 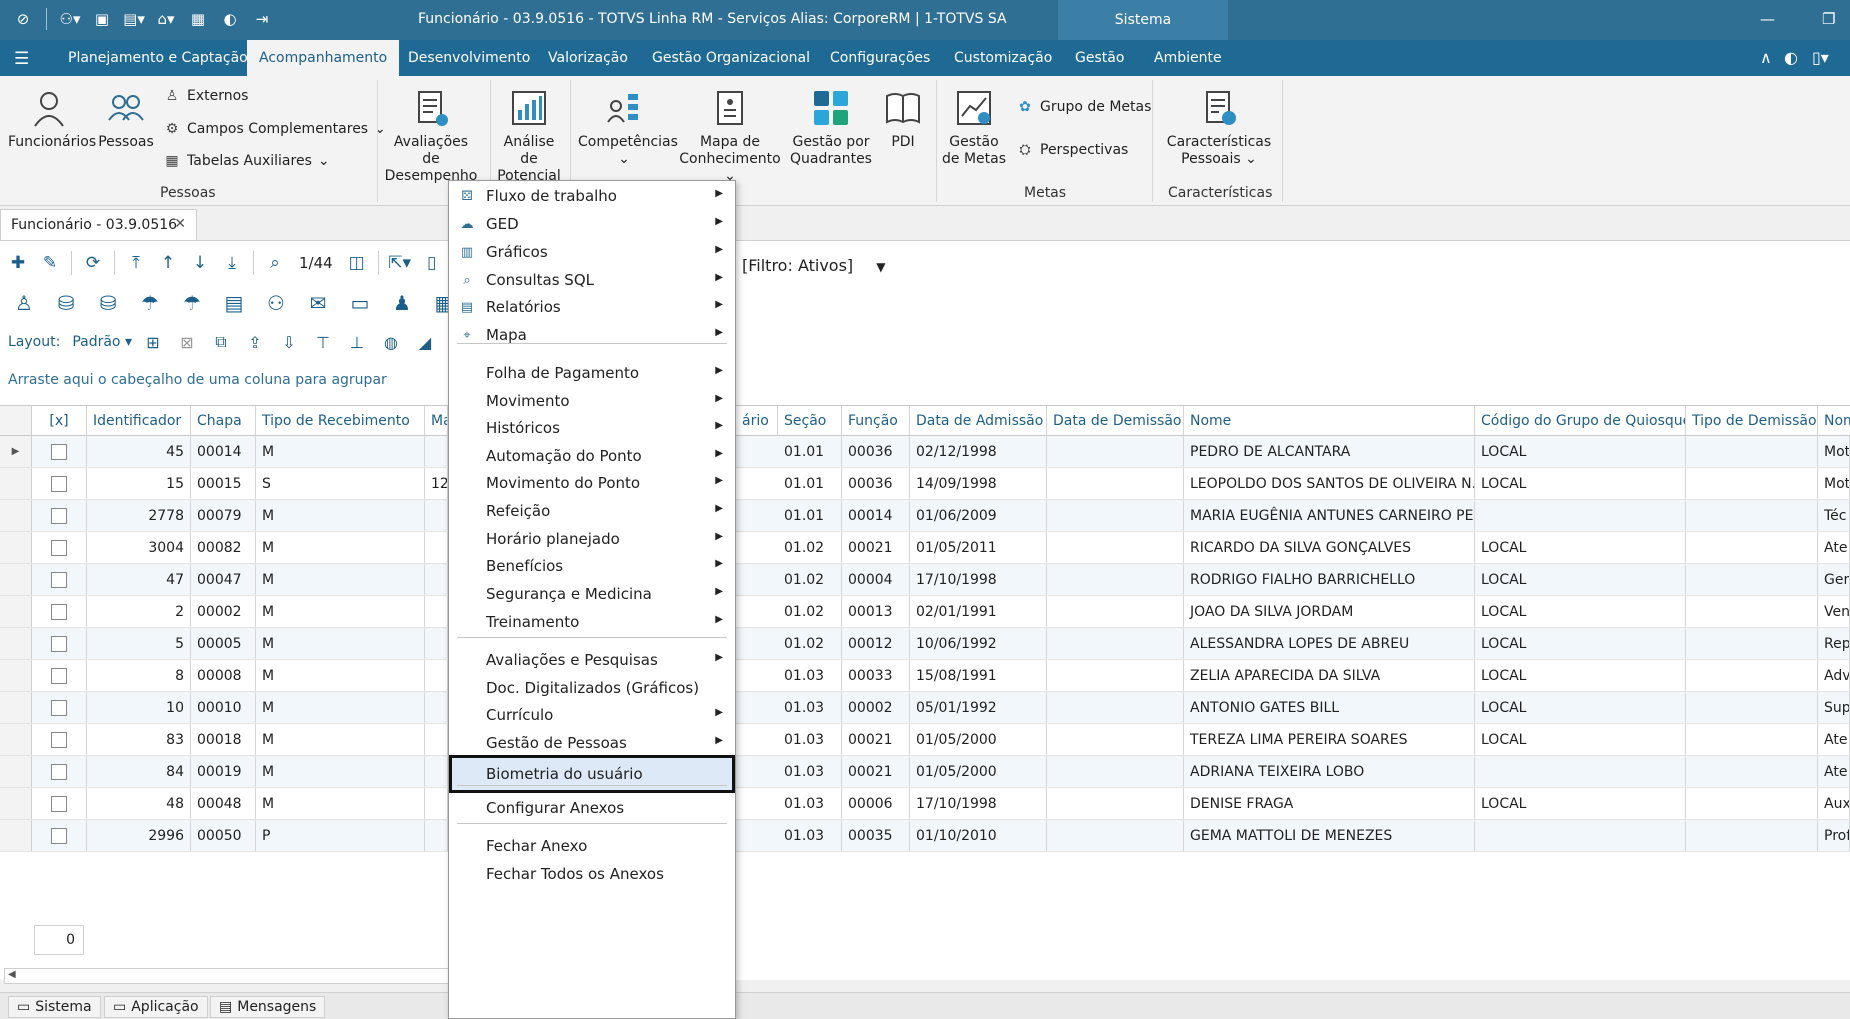 I want to click on column-header-data-admissao: Data de Admissão, so click(x=978, y=420).